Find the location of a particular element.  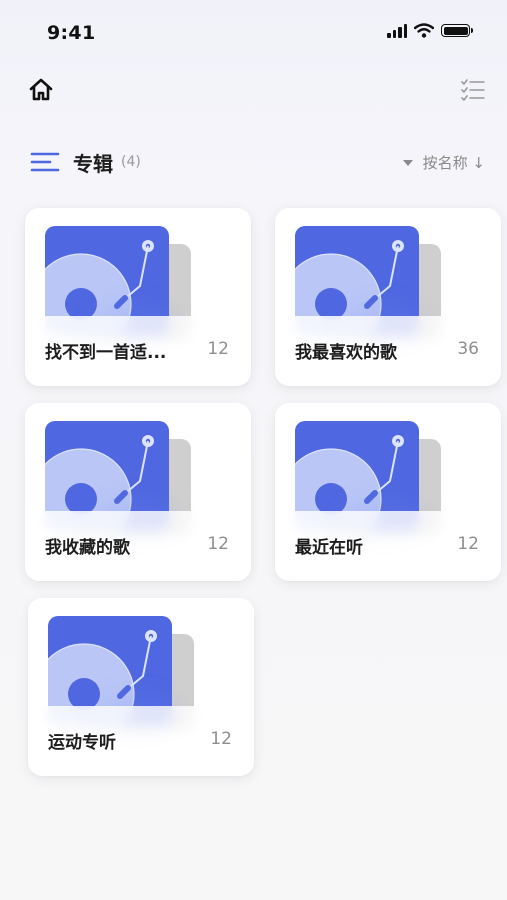

nav-bar is located at coordinates (253, 90).